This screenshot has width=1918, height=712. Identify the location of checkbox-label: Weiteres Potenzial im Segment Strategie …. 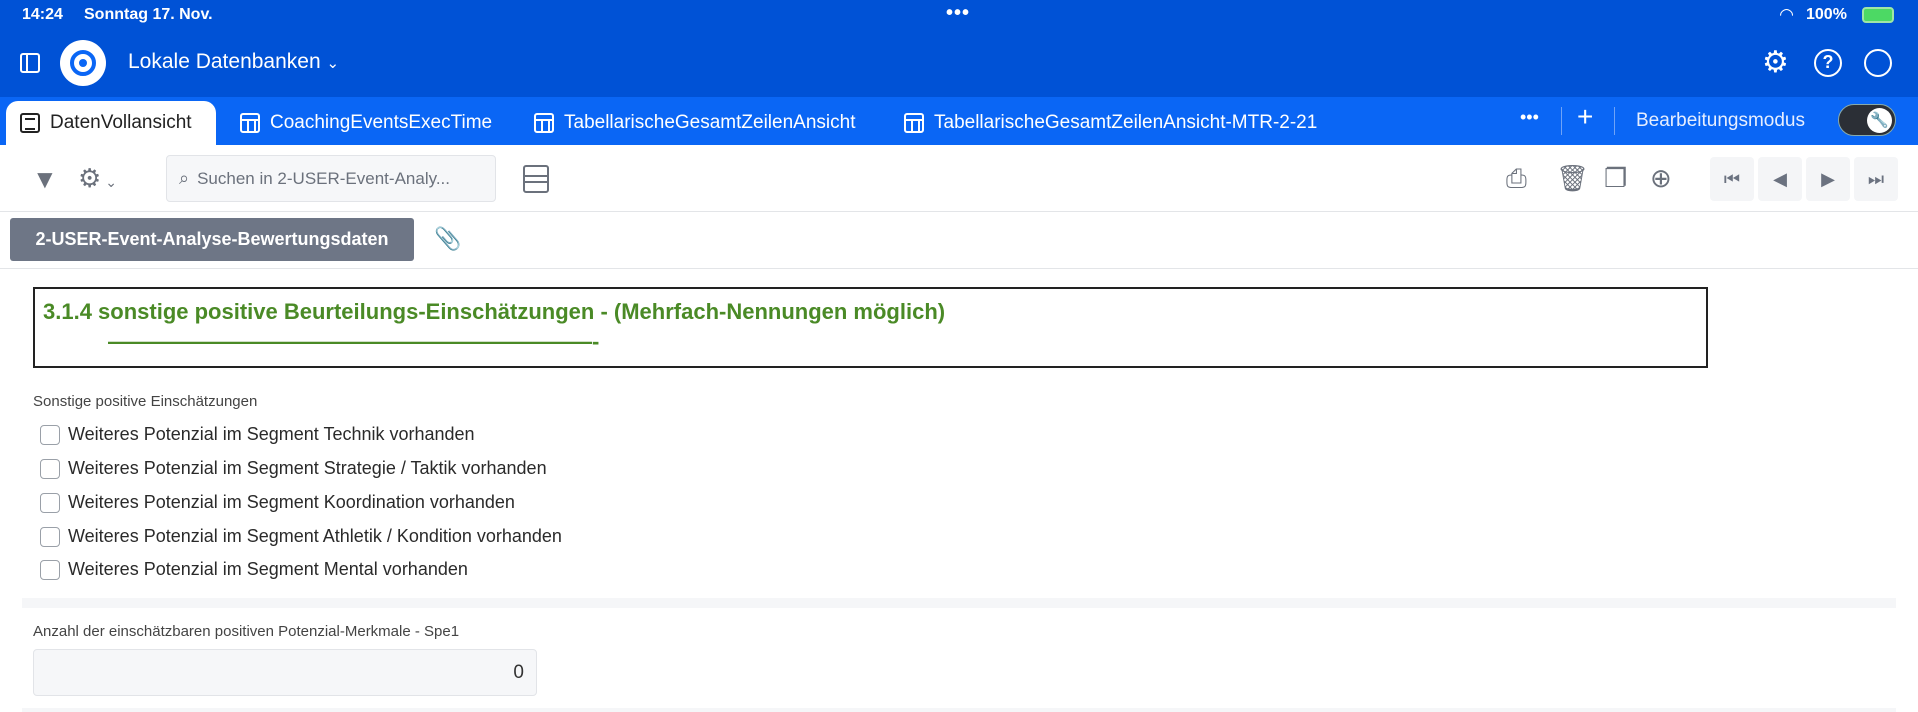
(307, 468).